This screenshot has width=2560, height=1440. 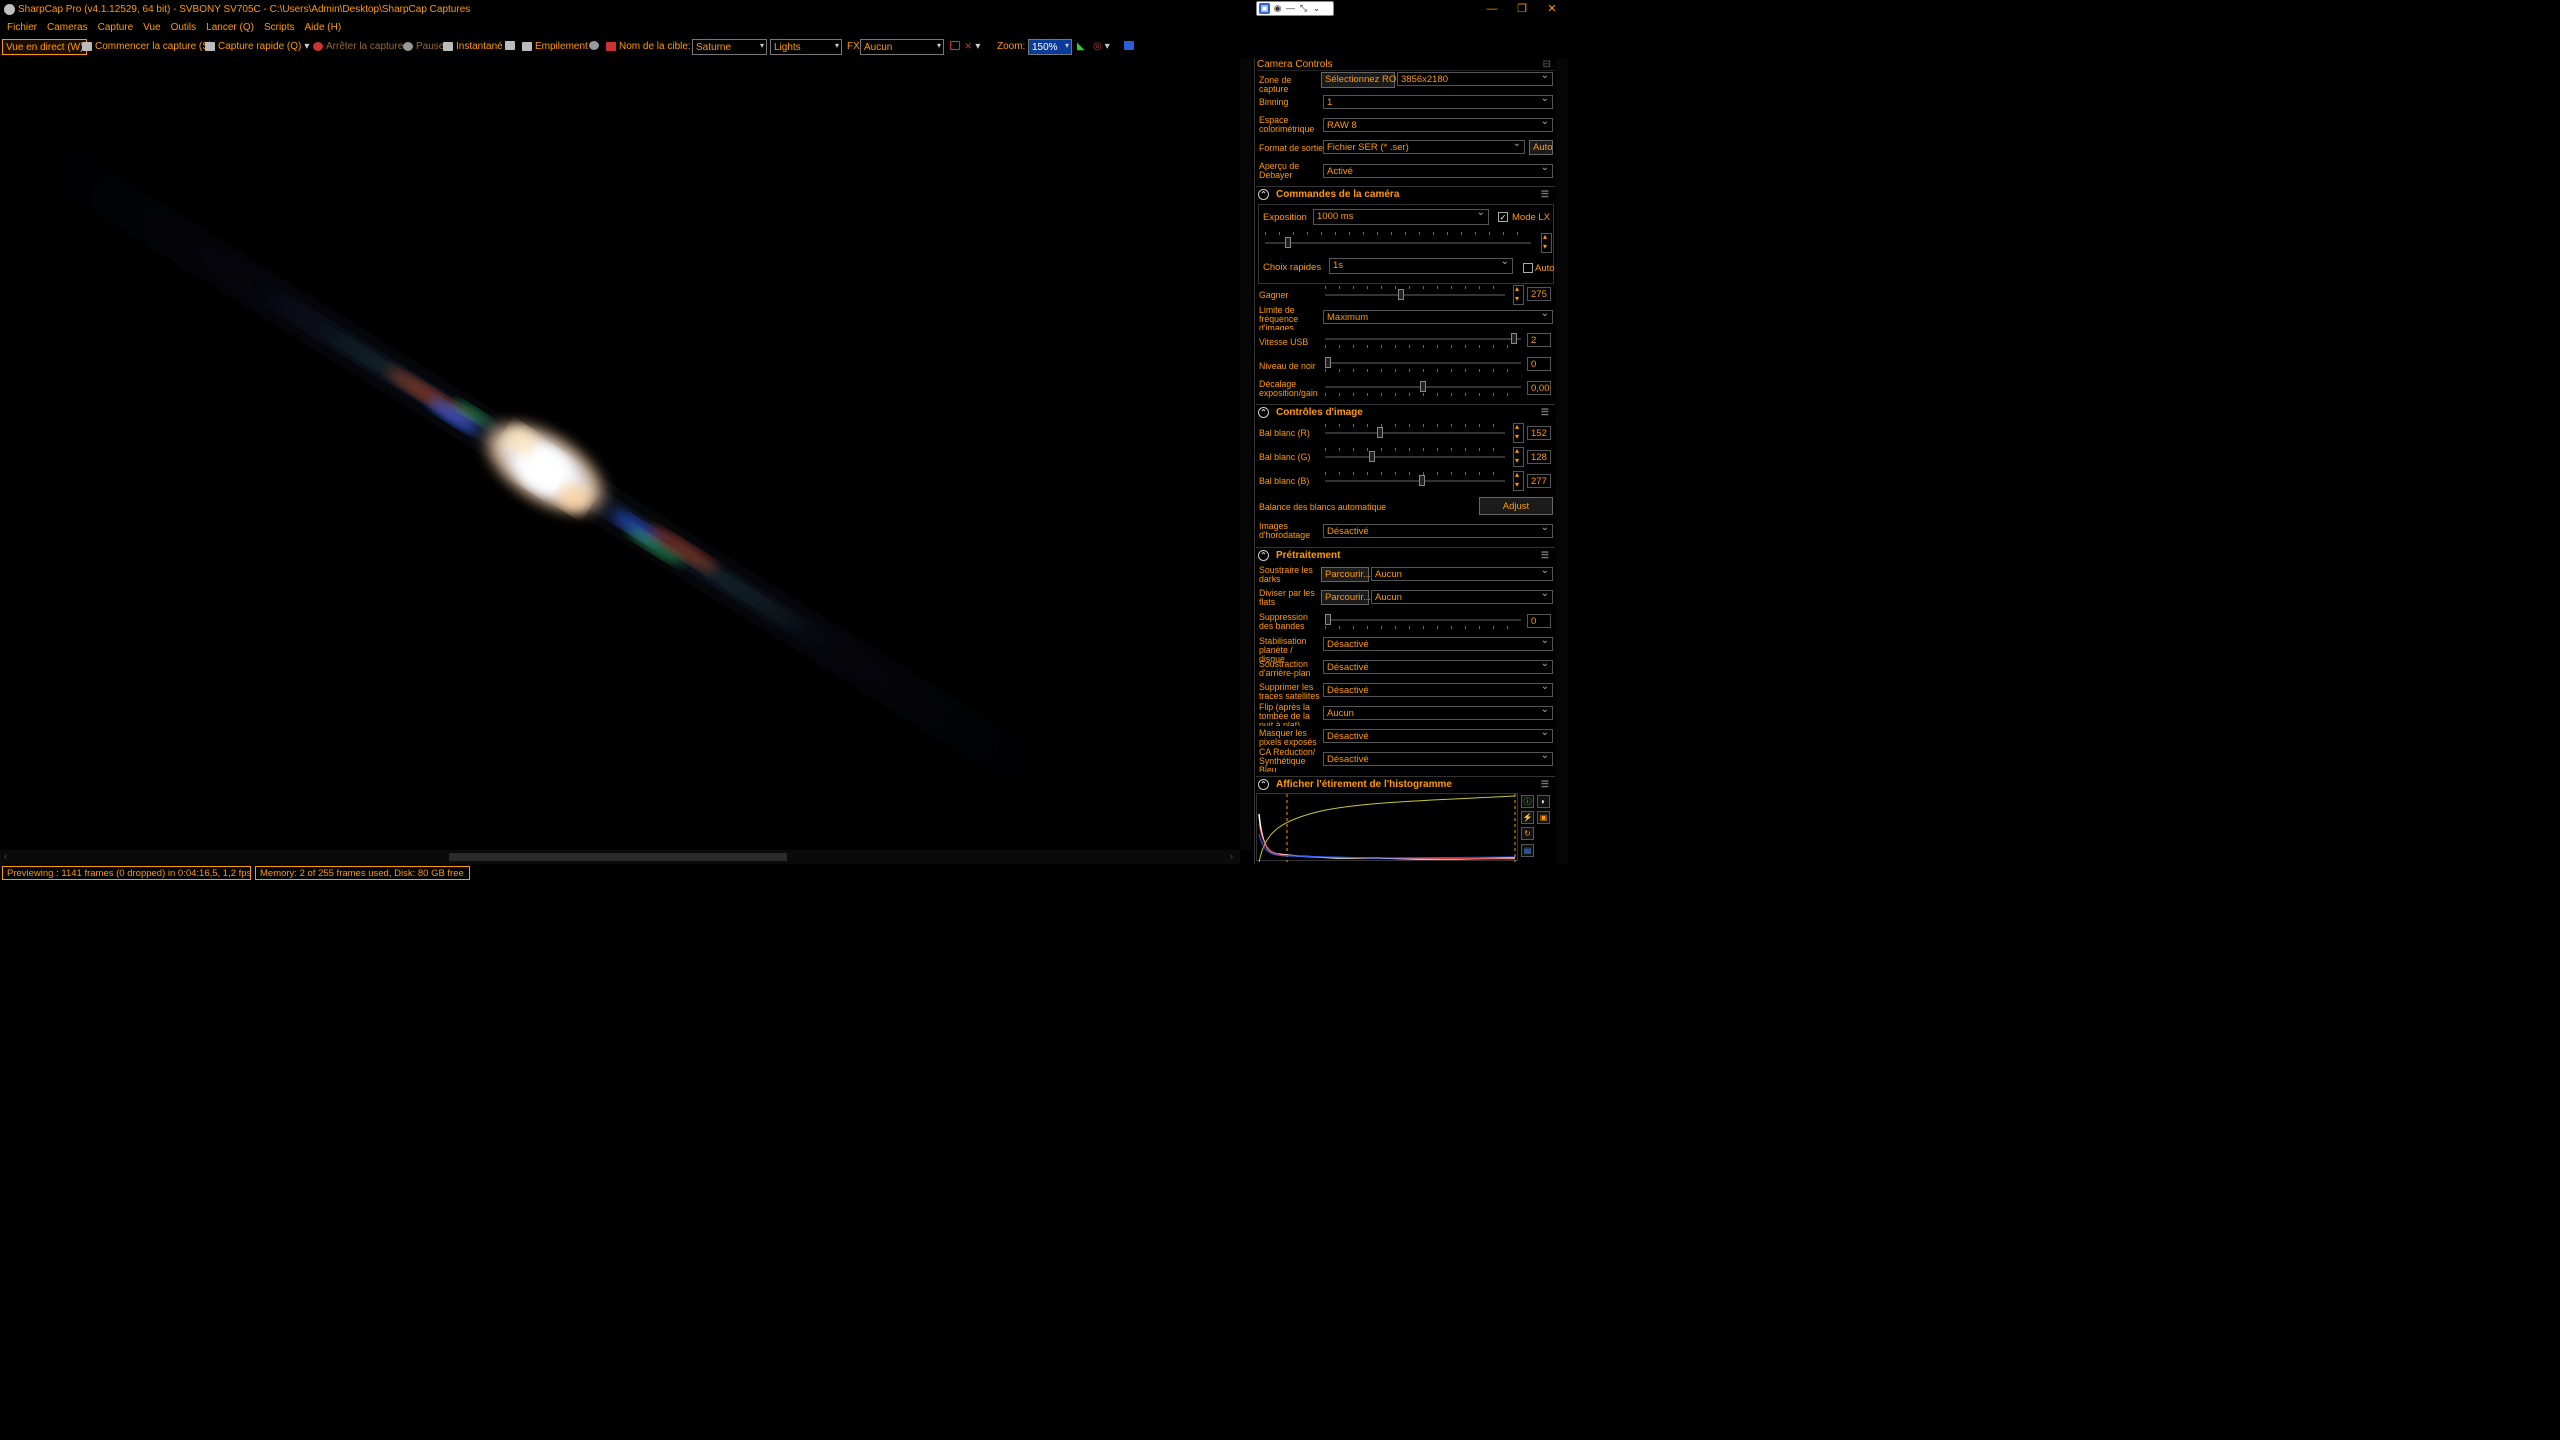 What do you see at coordinates (230, 28) in the screenshot?
I see `menu-lancer: Lancer (Q)` at bounding box center [230, 28].